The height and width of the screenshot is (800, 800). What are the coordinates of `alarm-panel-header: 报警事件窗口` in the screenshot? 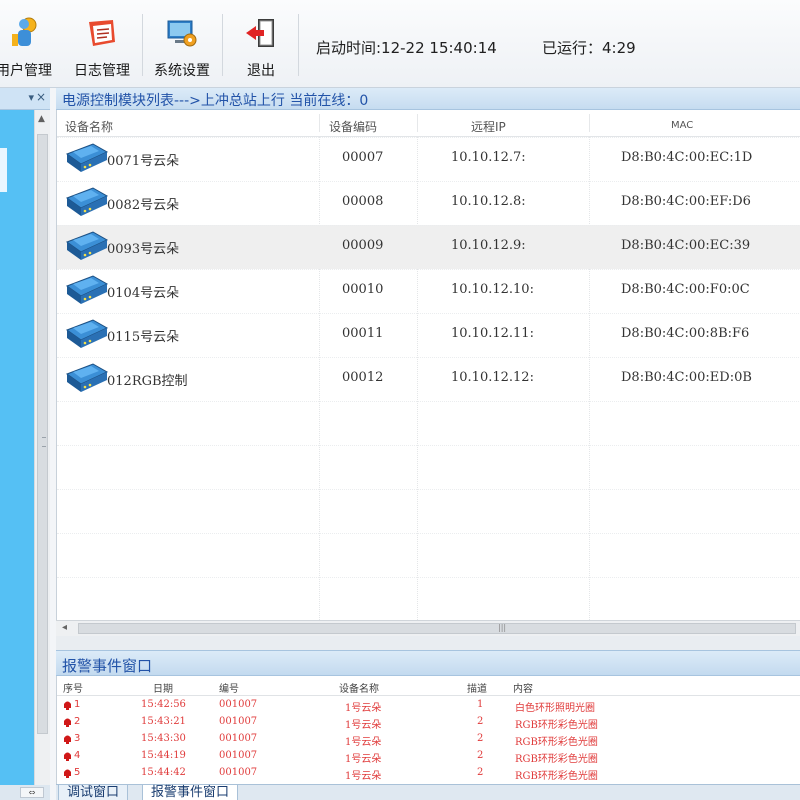 It's located at (428, 663).